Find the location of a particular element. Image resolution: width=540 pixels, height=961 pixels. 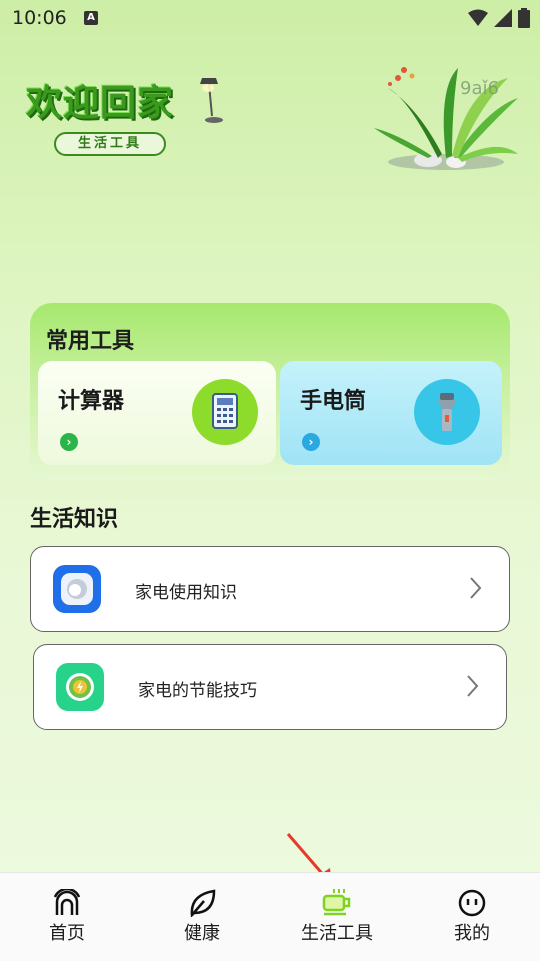

calculator-arrow-icon: › is located at coordinates (69, 442).